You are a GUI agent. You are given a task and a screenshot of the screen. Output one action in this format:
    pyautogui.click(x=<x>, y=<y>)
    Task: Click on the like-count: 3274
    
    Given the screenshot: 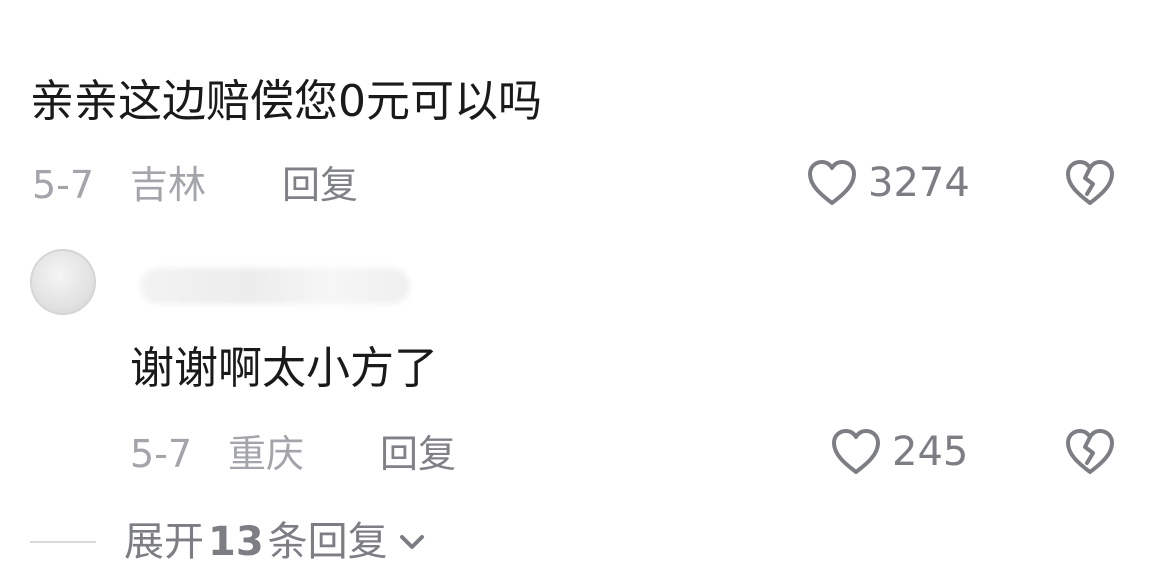 What is the action you would take?
    pyautogui.click(x=919, y=183)
    